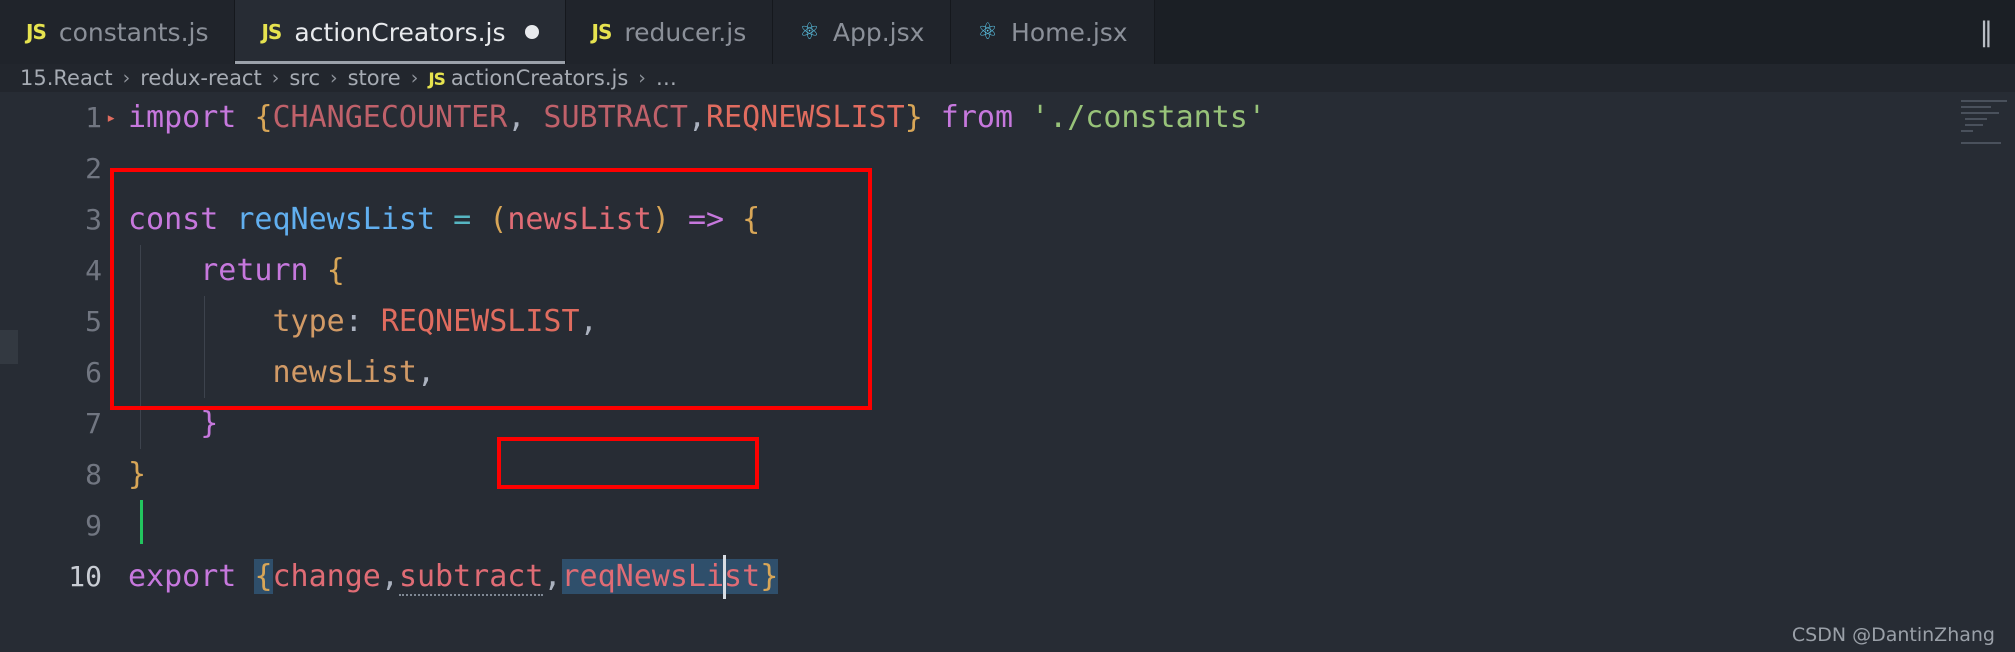  What do you see at coordinates (1148, 117) in the screenshot?
I see `token-str: './constants'` at bounding box center [1148, 117].